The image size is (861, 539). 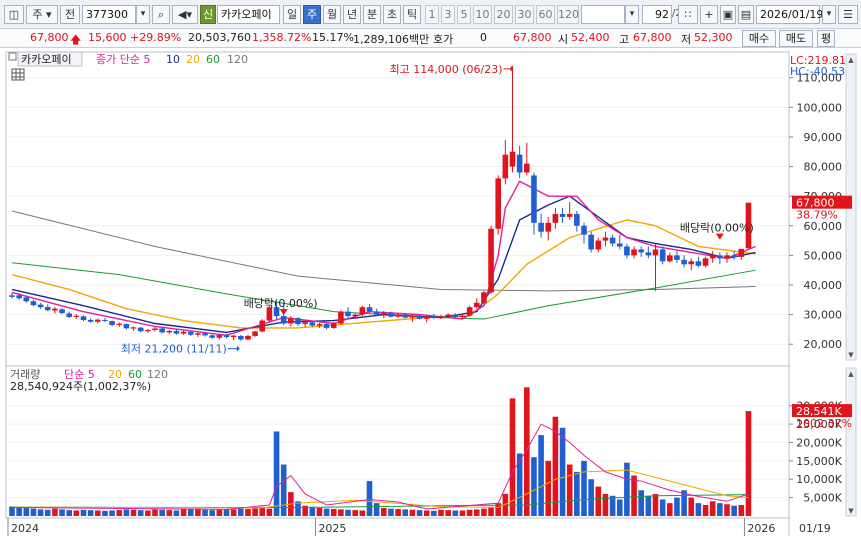 I want to click on period-second: 초, so click(x=392, y=14).